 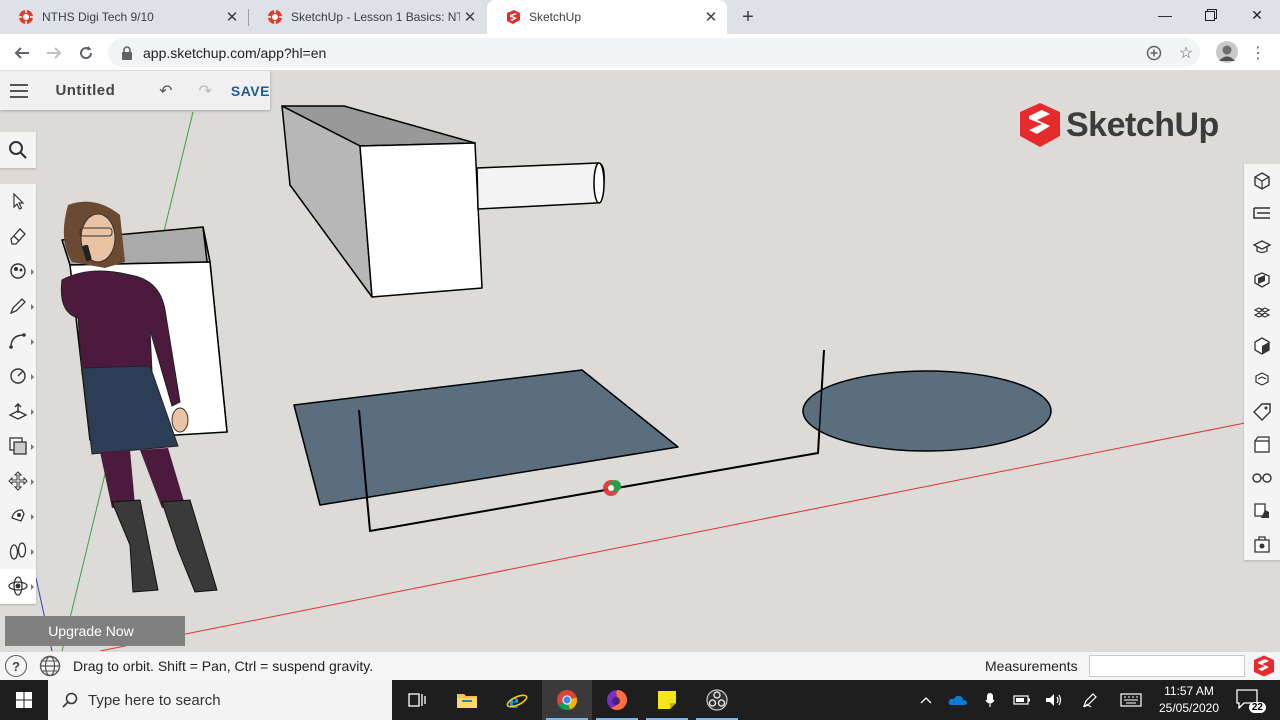 What do you see at coordinates (958, 700) in the screenshot?
I see `onedrive-icon` at bounding box center [958, 700].